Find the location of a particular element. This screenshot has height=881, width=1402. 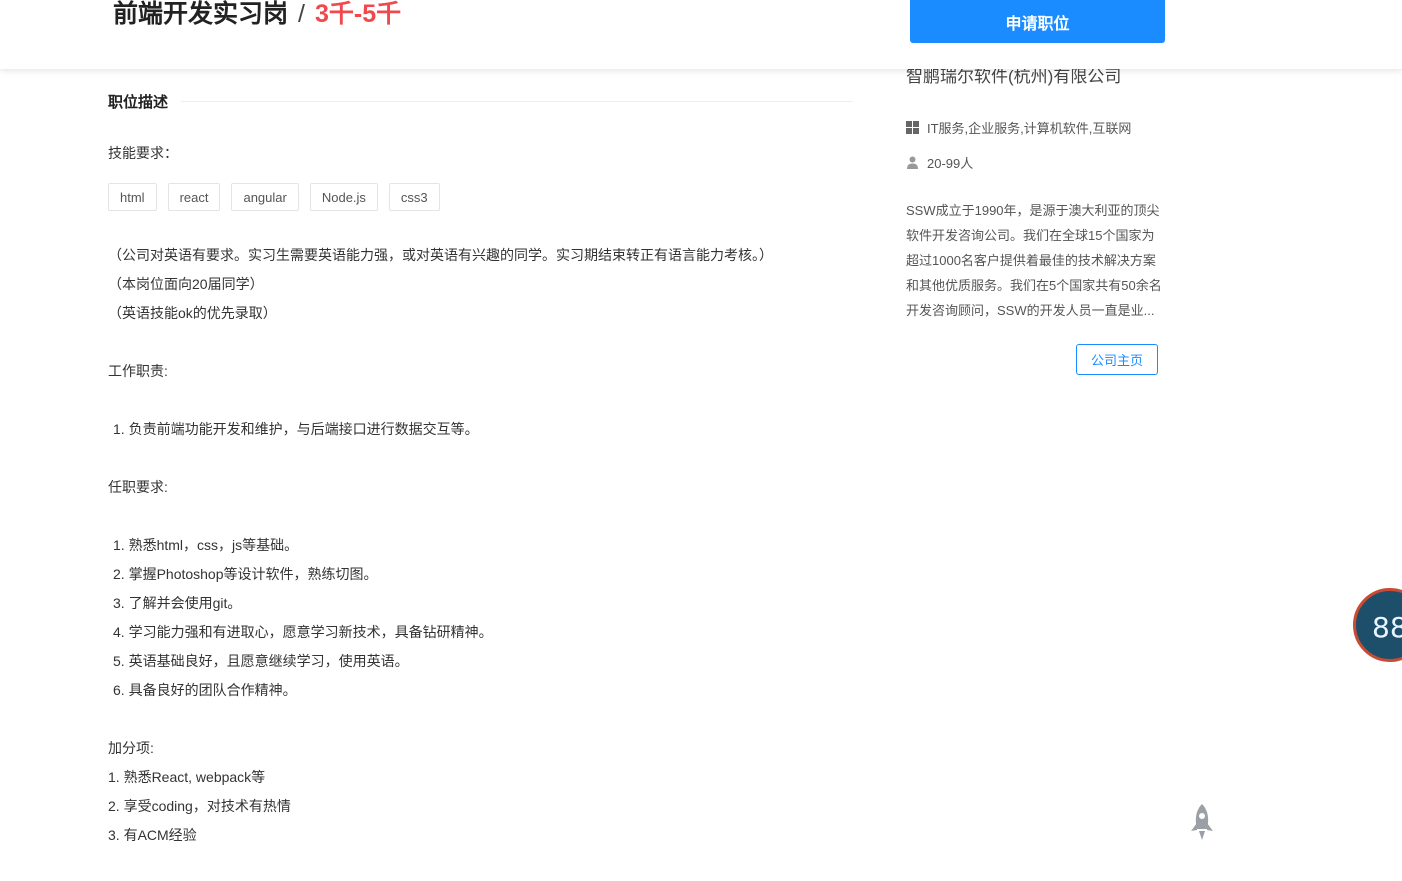

bonus-item: 1. 熟悉React, webpack等 is located at coordinates (187, 777).